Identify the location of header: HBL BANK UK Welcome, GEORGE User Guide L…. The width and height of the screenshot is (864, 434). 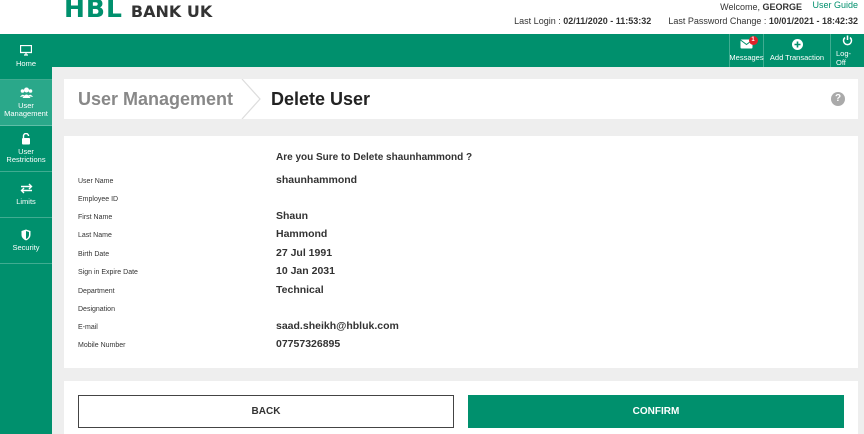
(432, 17).